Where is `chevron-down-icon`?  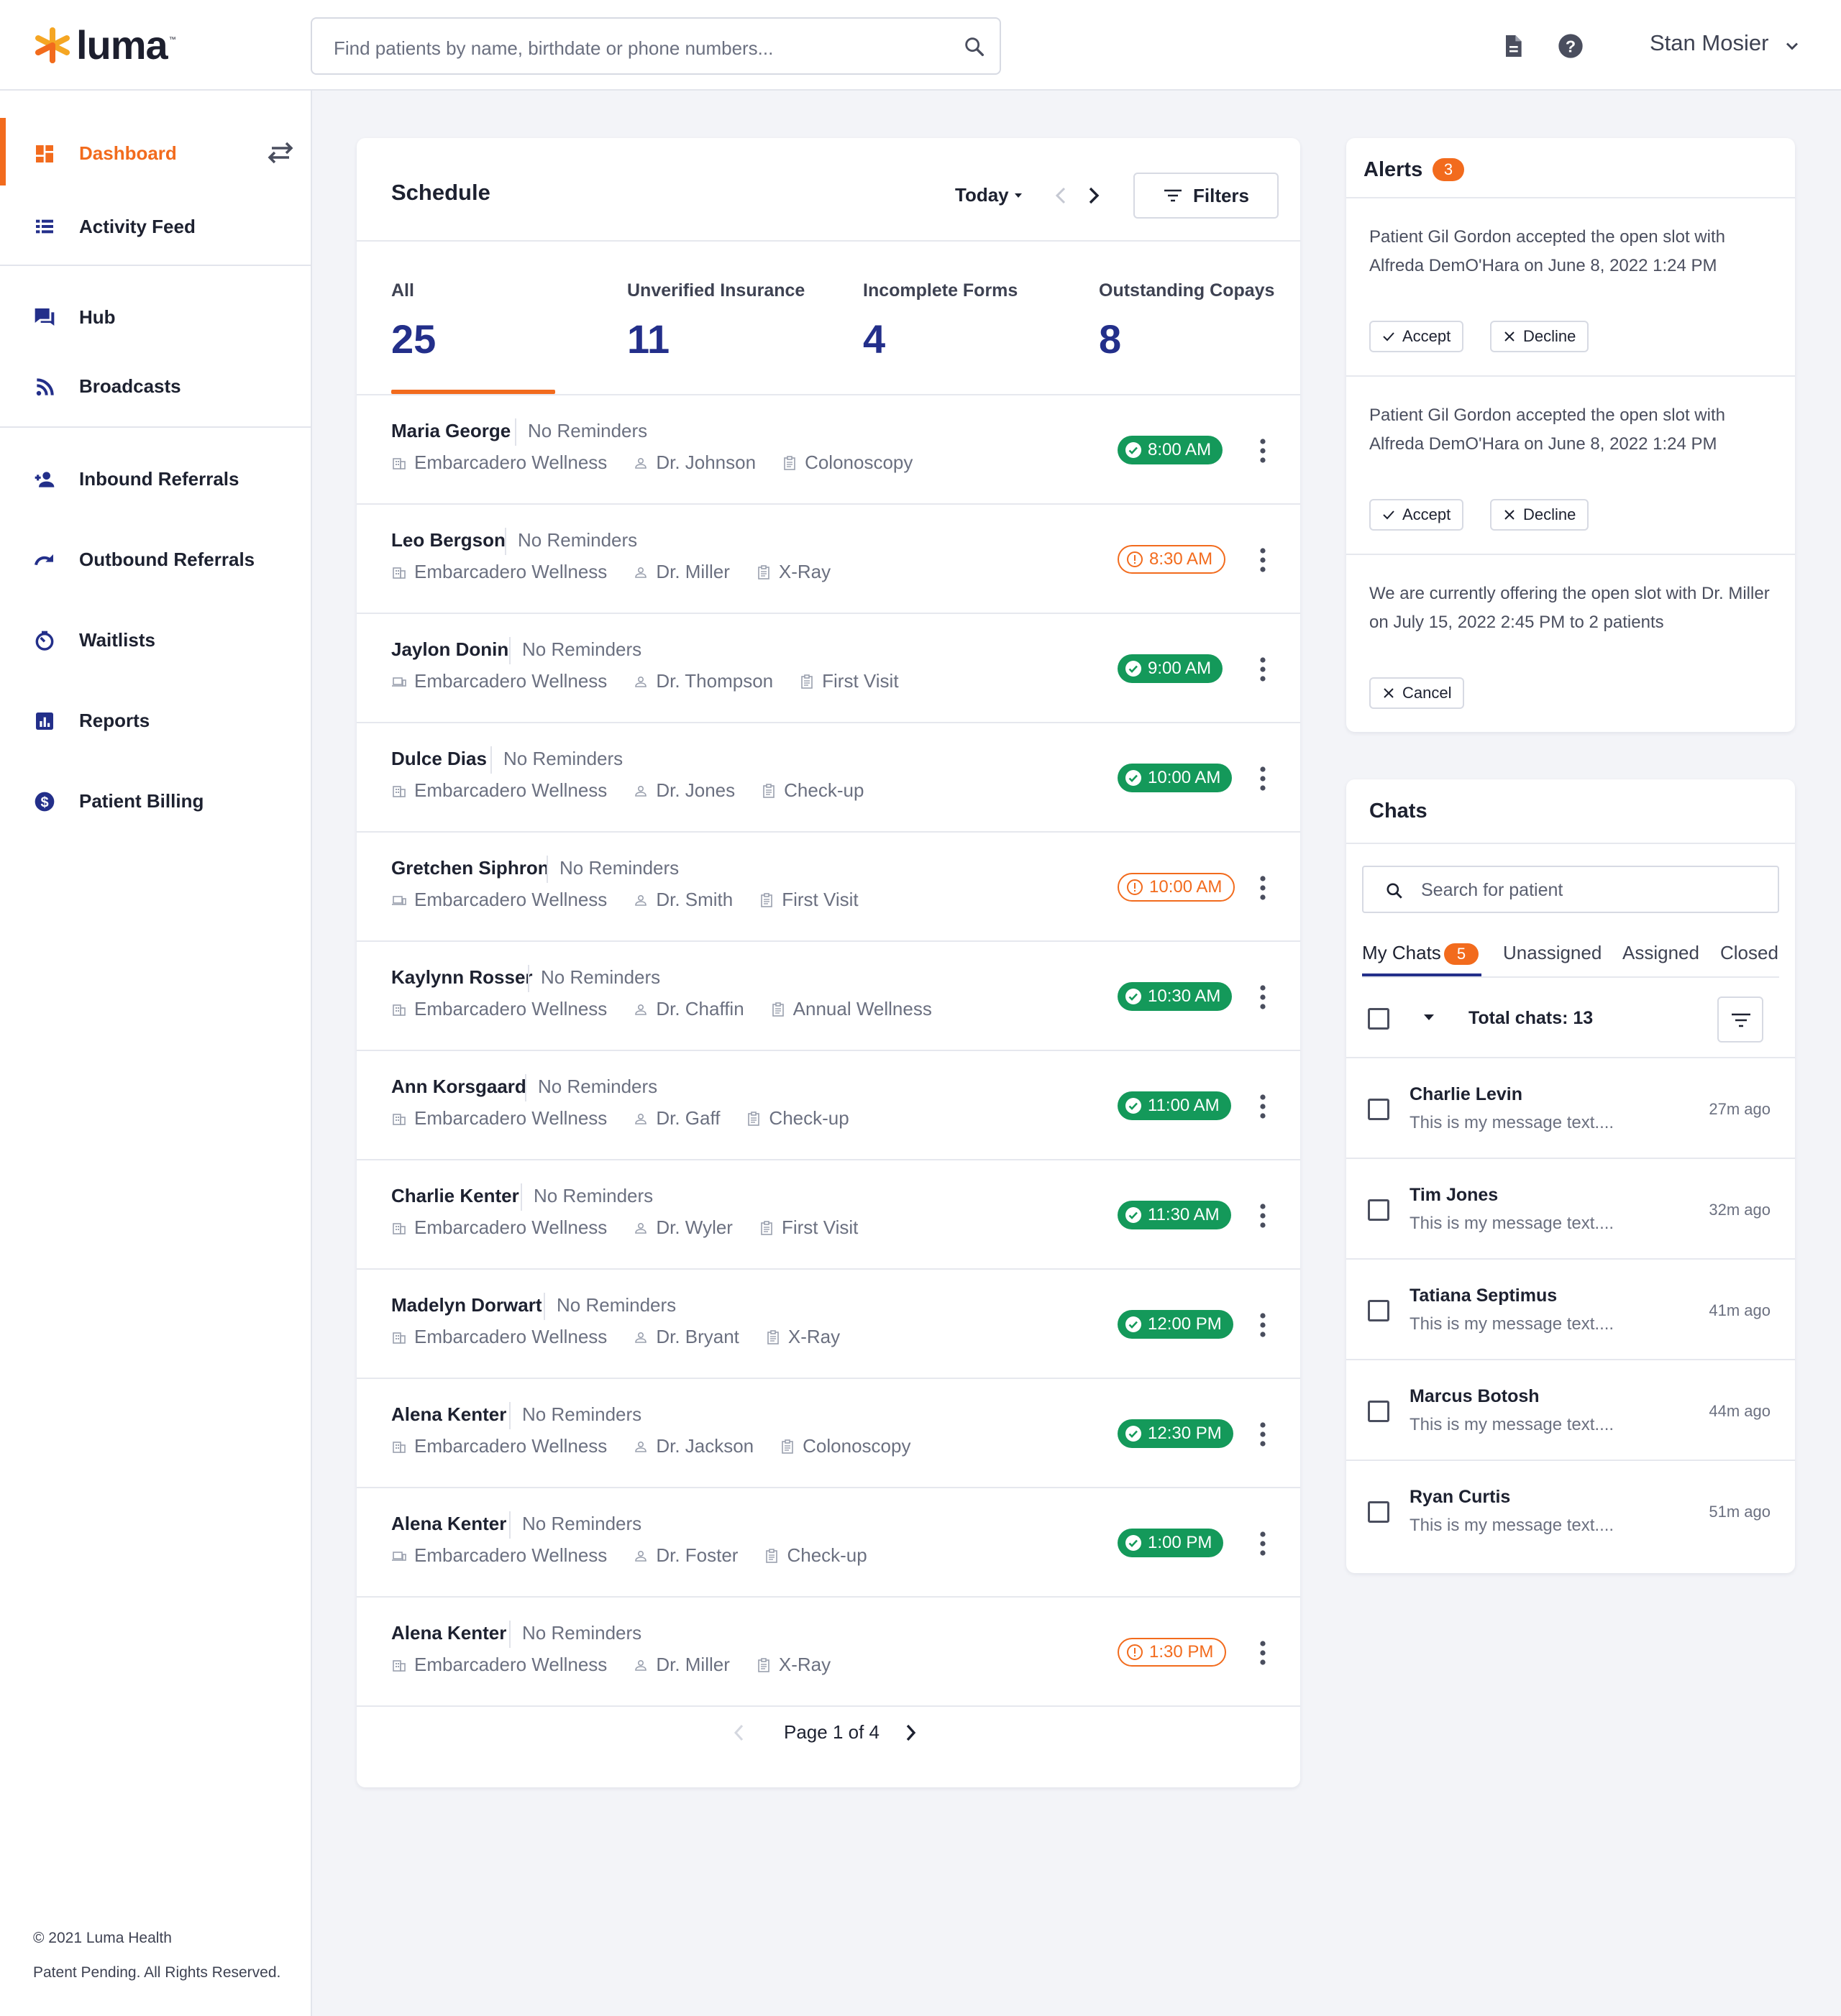
chevron-down-icon is located at coordinates (1792, 46).